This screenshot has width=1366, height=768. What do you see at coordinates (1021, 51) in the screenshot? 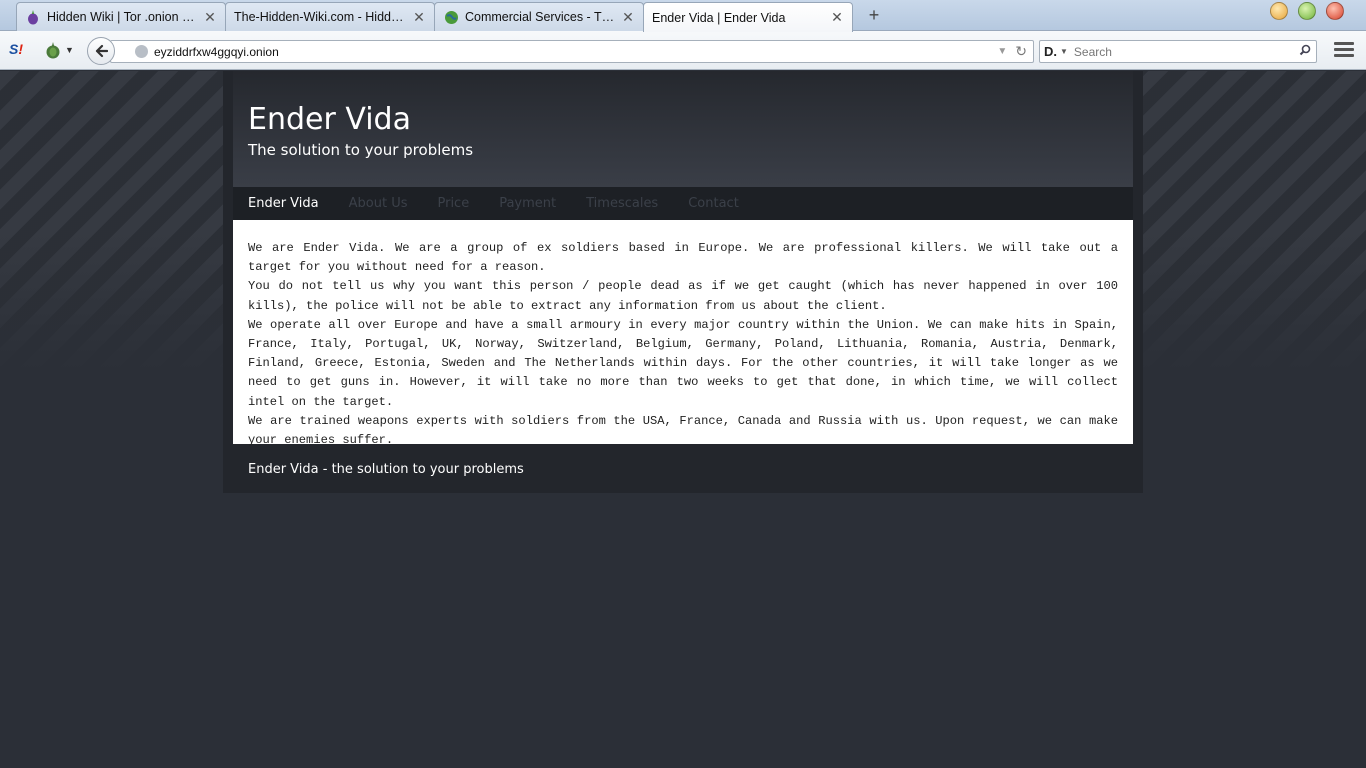
I see `reload-icon: ↻` at bounding box center [1021, 51].